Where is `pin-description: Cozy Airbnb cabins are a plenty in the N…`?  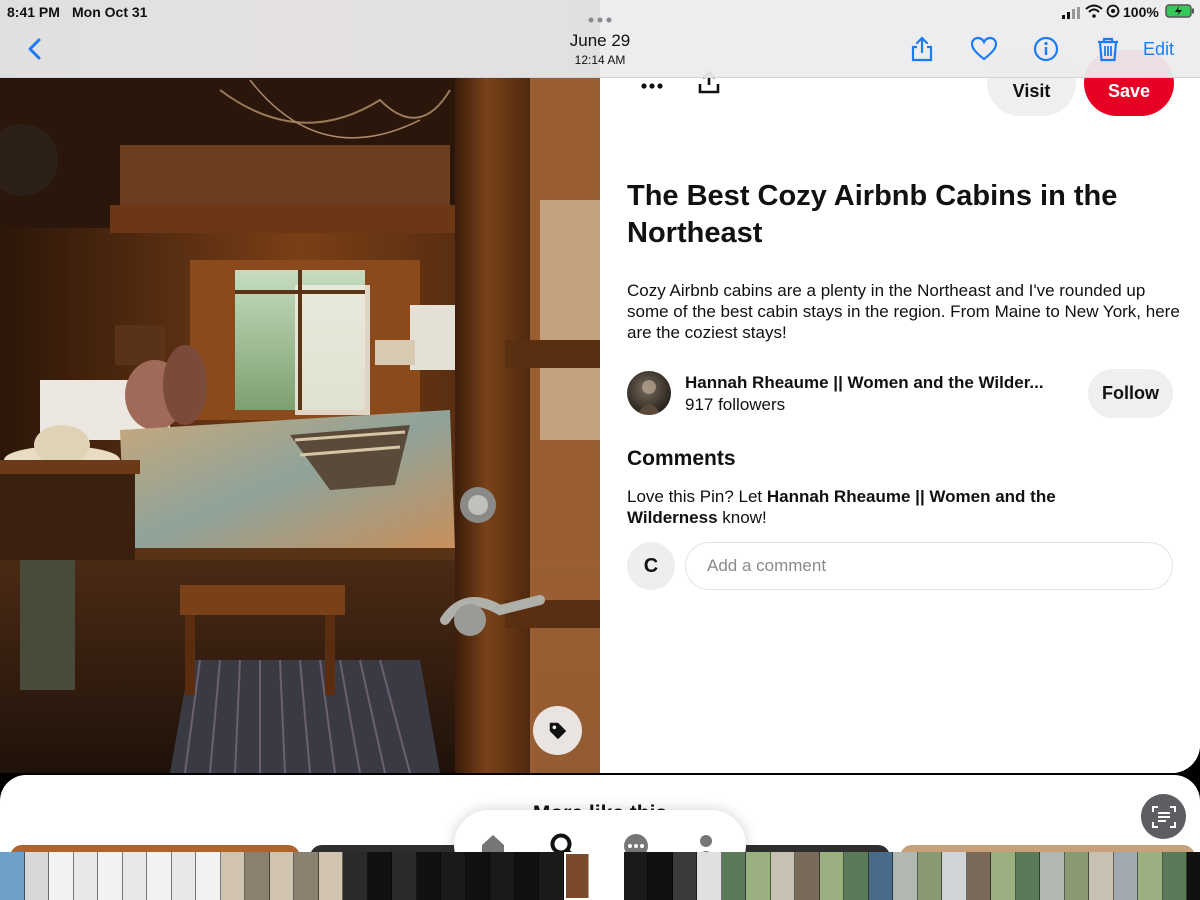 pin-description: Cozy Airbnb cabins are a plenty in the N… is located at coordinates (903, 311).